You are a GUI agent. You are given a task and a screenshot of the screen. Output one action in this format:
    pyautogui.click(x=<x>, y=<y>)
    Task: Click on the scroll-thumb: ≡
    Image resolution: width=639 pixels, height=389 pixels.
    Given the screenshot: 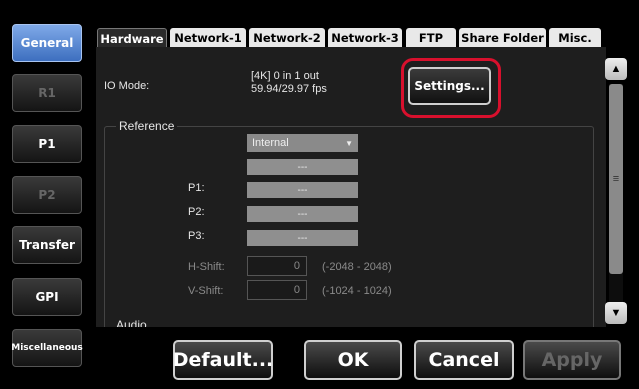 What is the action you would take?
    pyautogui.click(x=616, y=179)
    